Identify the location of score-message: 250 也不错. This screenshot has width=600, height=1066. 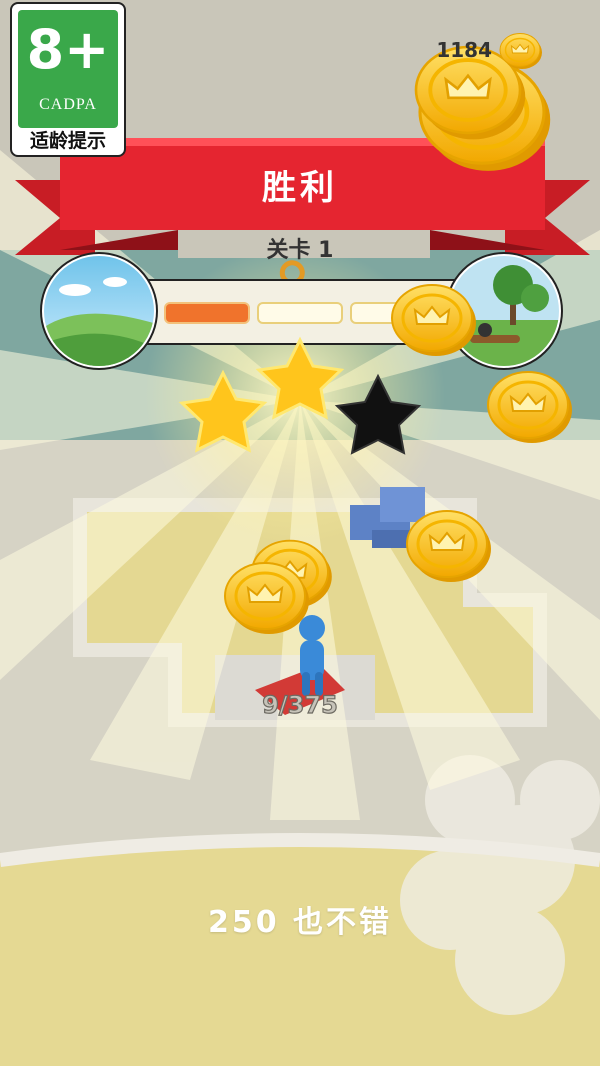
(300, 922).